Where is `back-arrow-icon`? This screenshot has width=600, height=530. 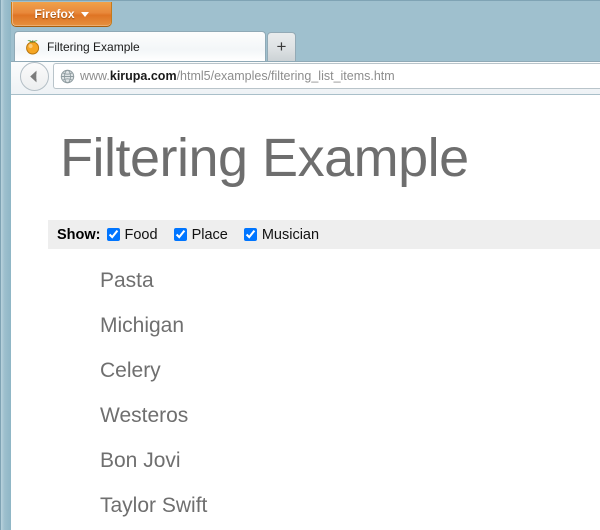
back-arrow-icon is located at coordinates (34, 79).